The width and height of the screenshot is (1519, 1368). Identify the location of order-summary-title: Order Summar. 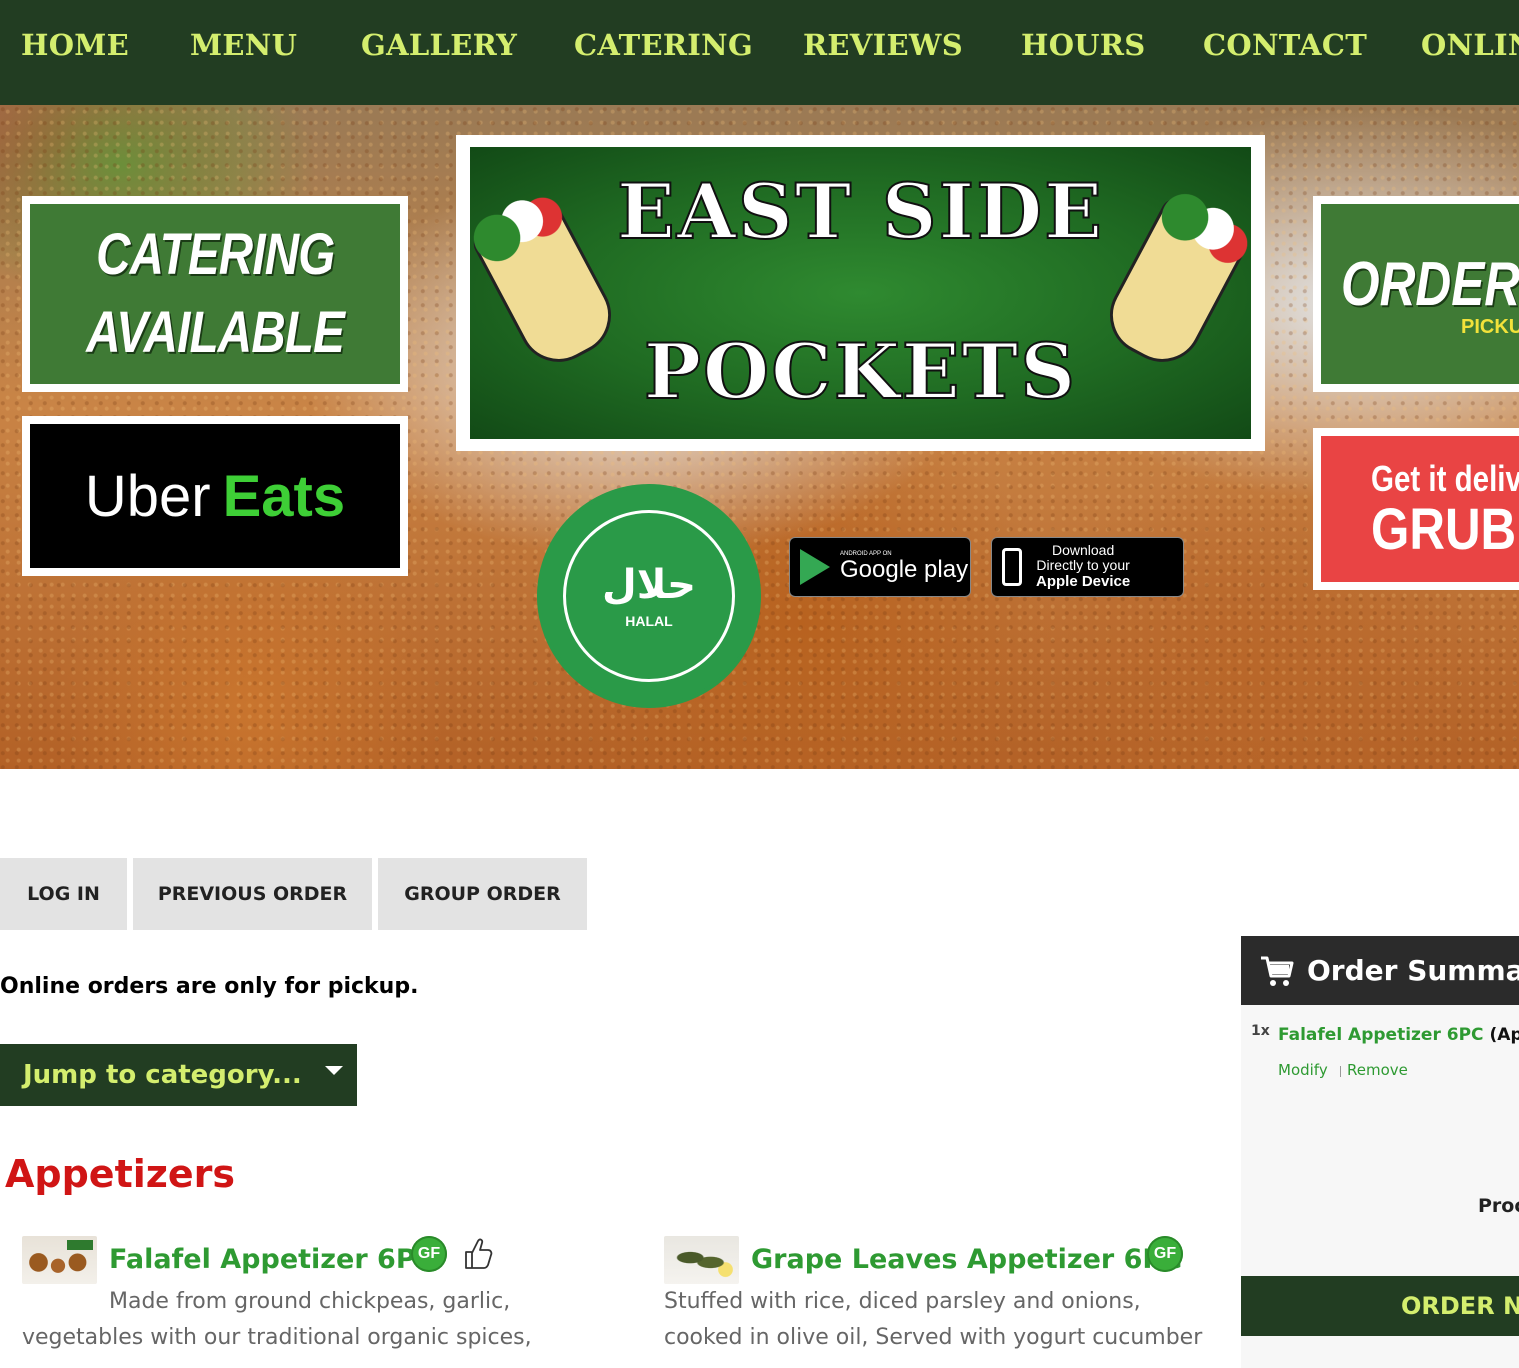
(1413, 970).